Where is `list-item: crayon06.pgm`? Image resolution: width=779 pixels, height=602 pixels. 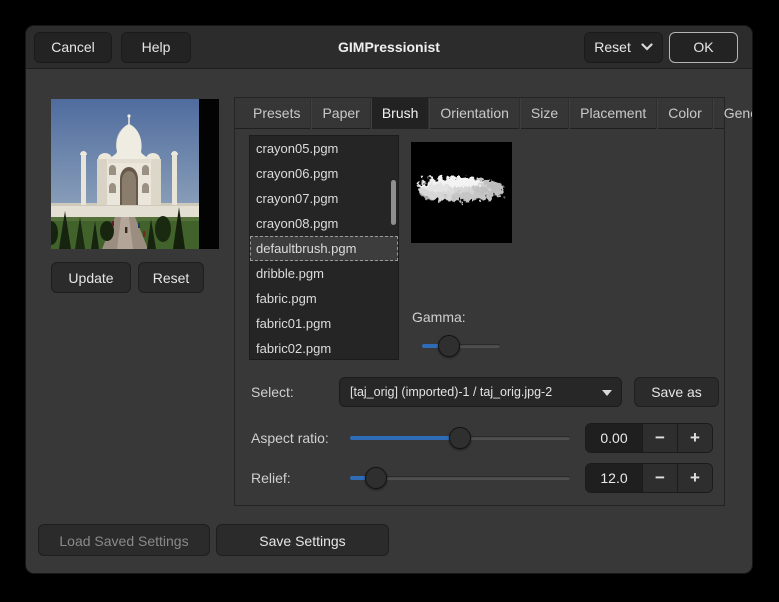 list-item: crayon06.pgm is located at coordinates (324, 173).